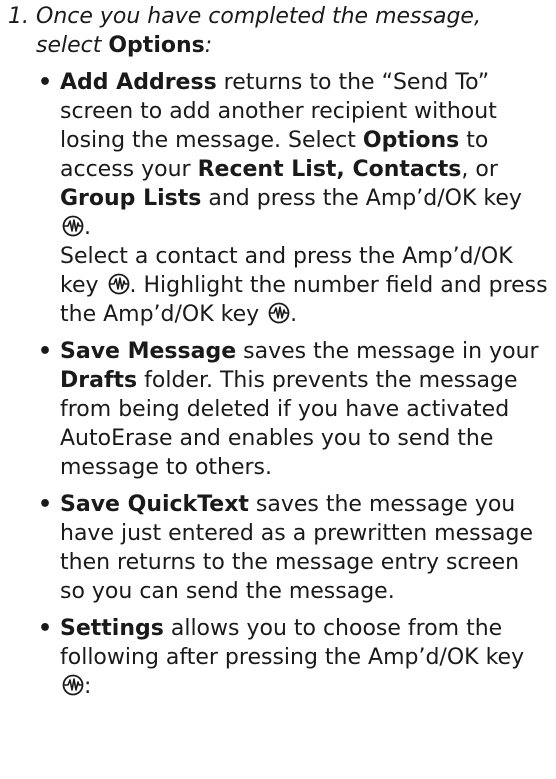  I want to click on step-colon: :, so click(208, 45).